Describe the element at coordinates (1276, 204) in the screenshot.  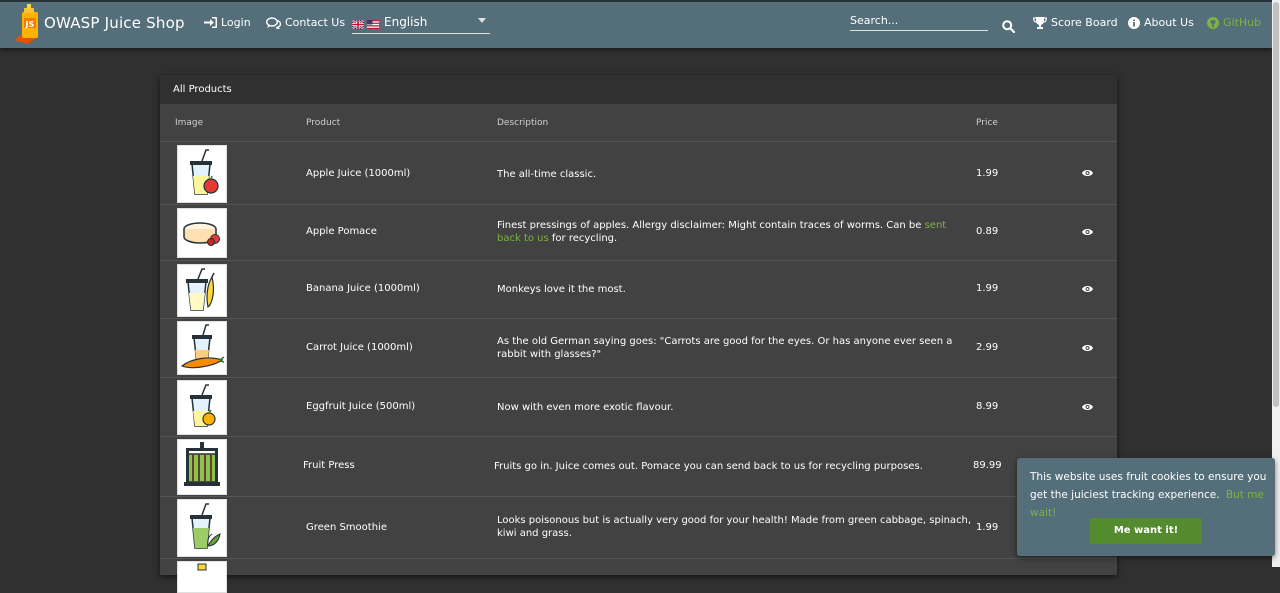
I see `scrollbar-thumb` at that location.